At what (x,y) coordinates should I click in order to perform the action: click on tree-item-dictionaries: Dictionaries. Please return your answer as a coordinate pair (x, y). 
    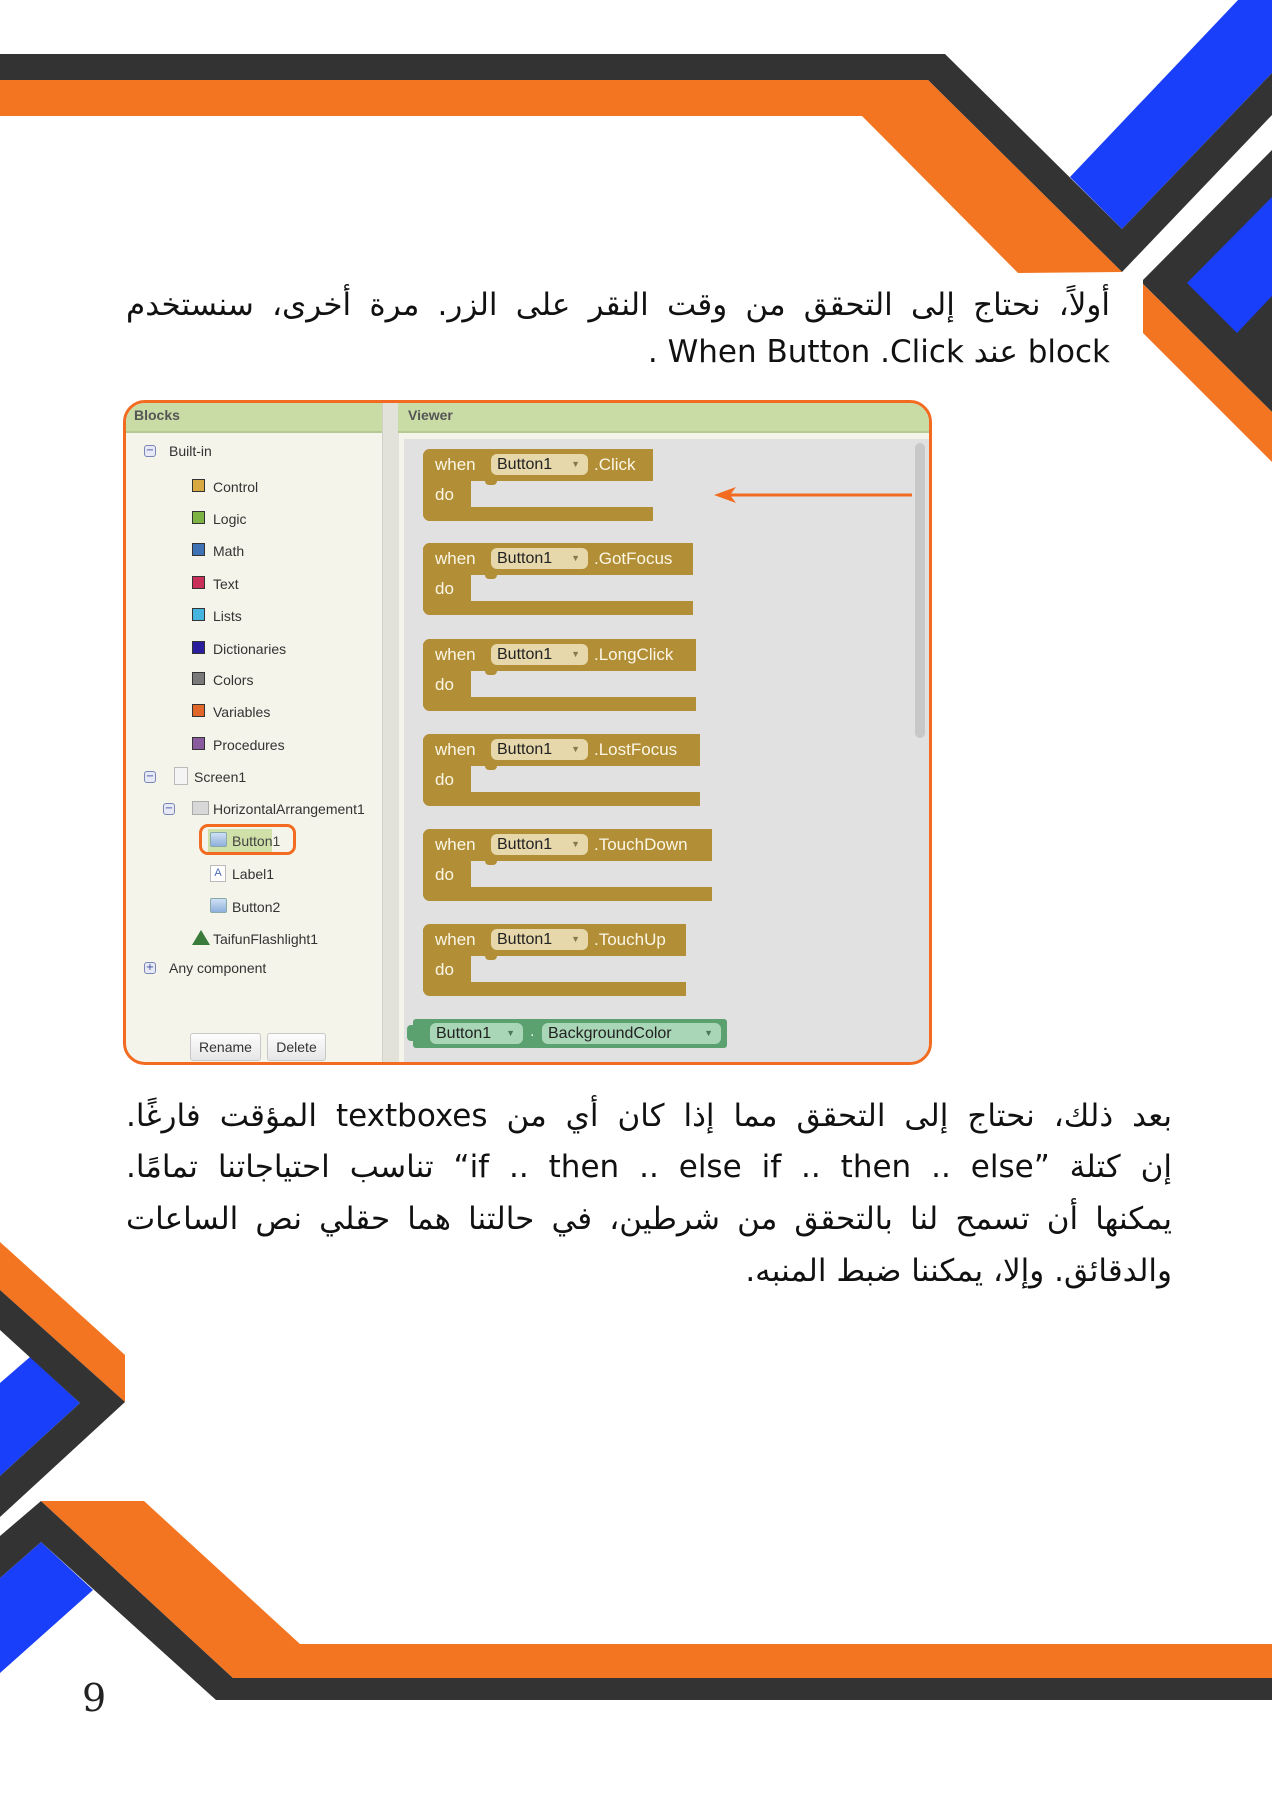
    Looking at the image, I should click on (254, 649).